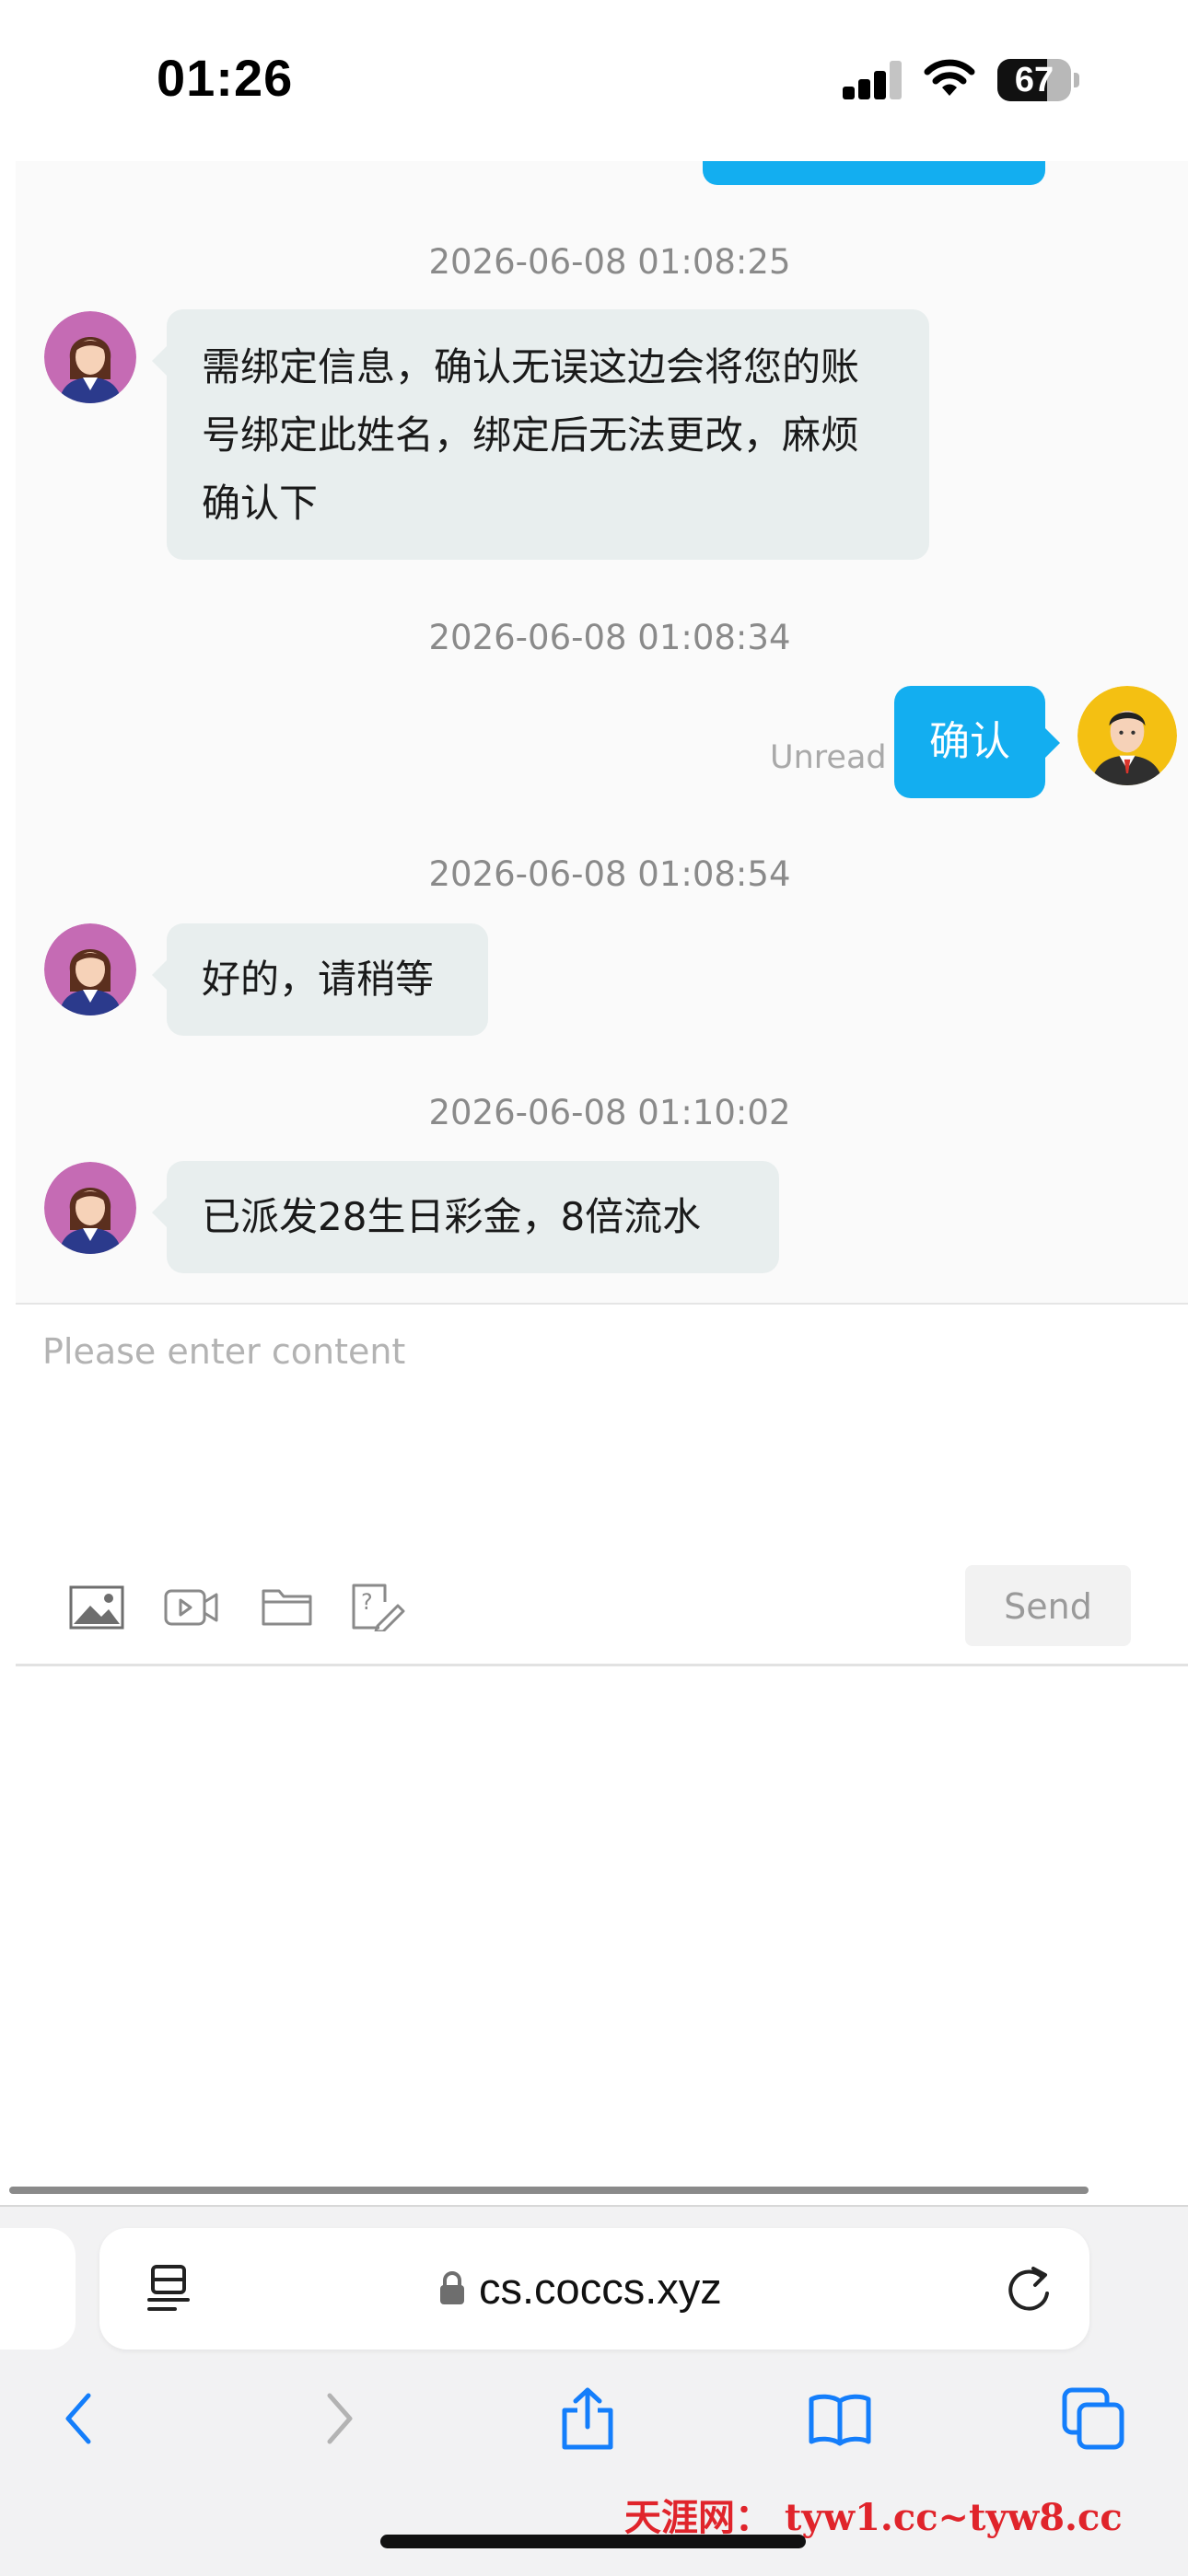  What do you see at coordinates (225, 78) in the screenshot?
I see `status-time: 01:26` at bounding box center [225, 78].